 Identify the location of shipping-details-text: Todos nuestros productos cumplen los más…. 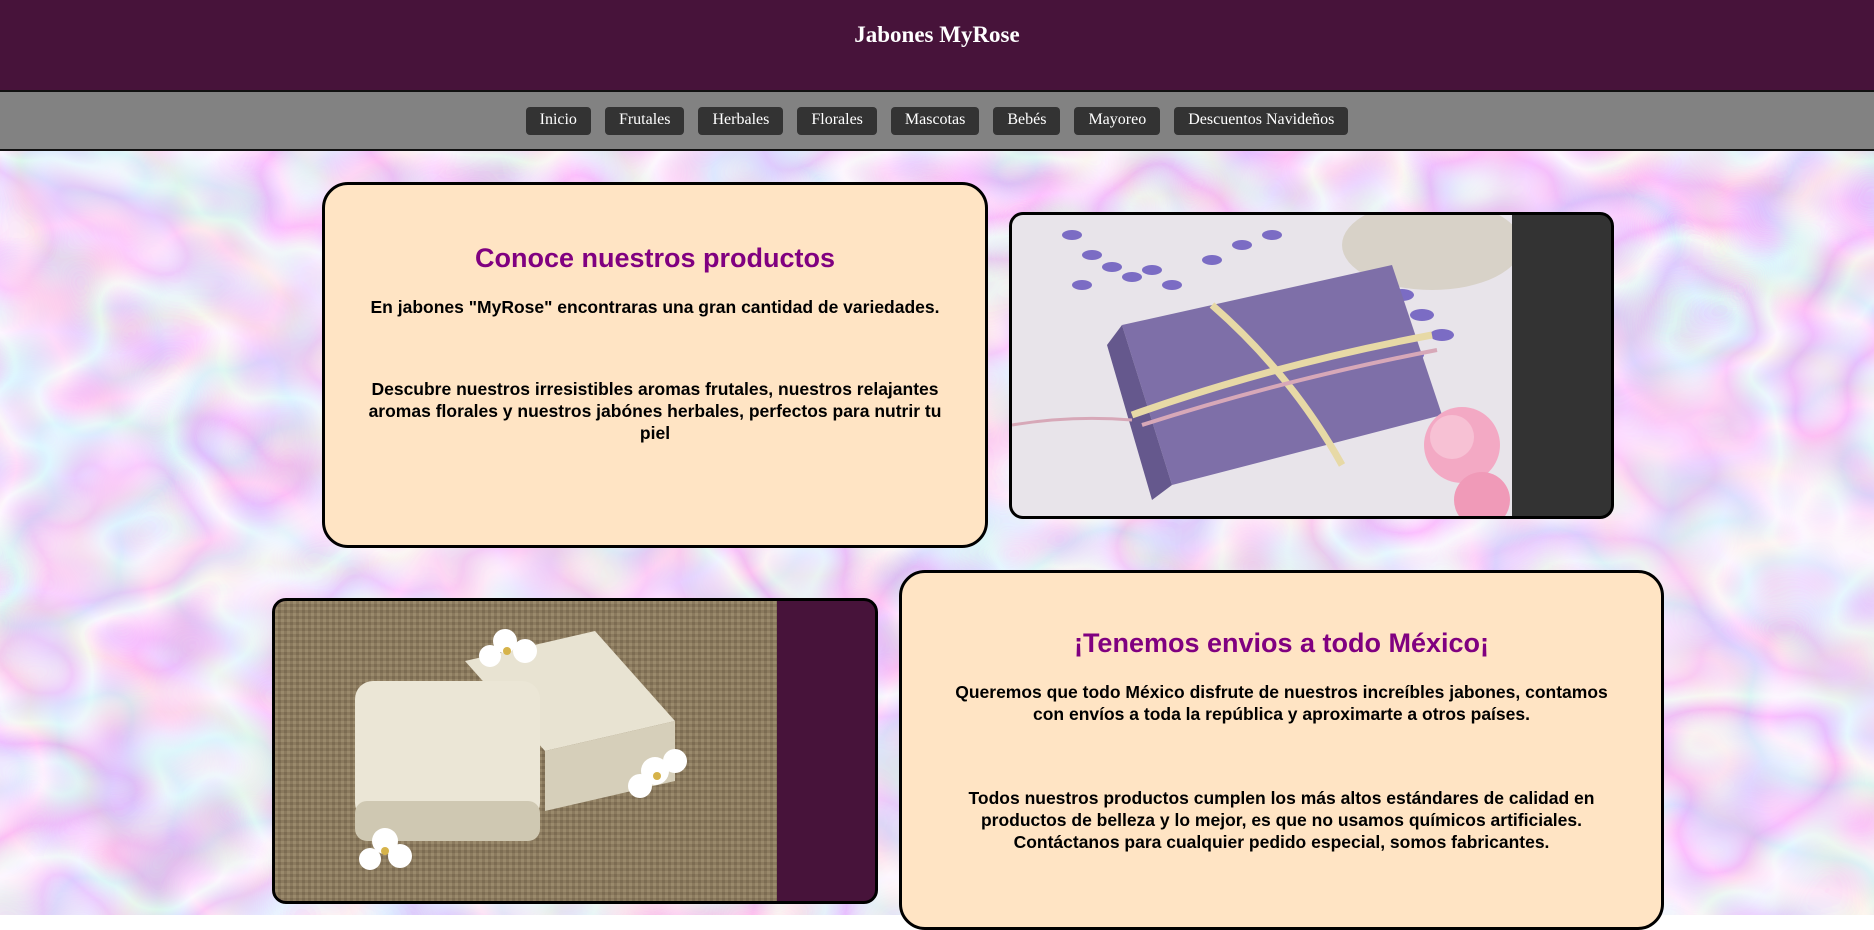
(1281, 820).